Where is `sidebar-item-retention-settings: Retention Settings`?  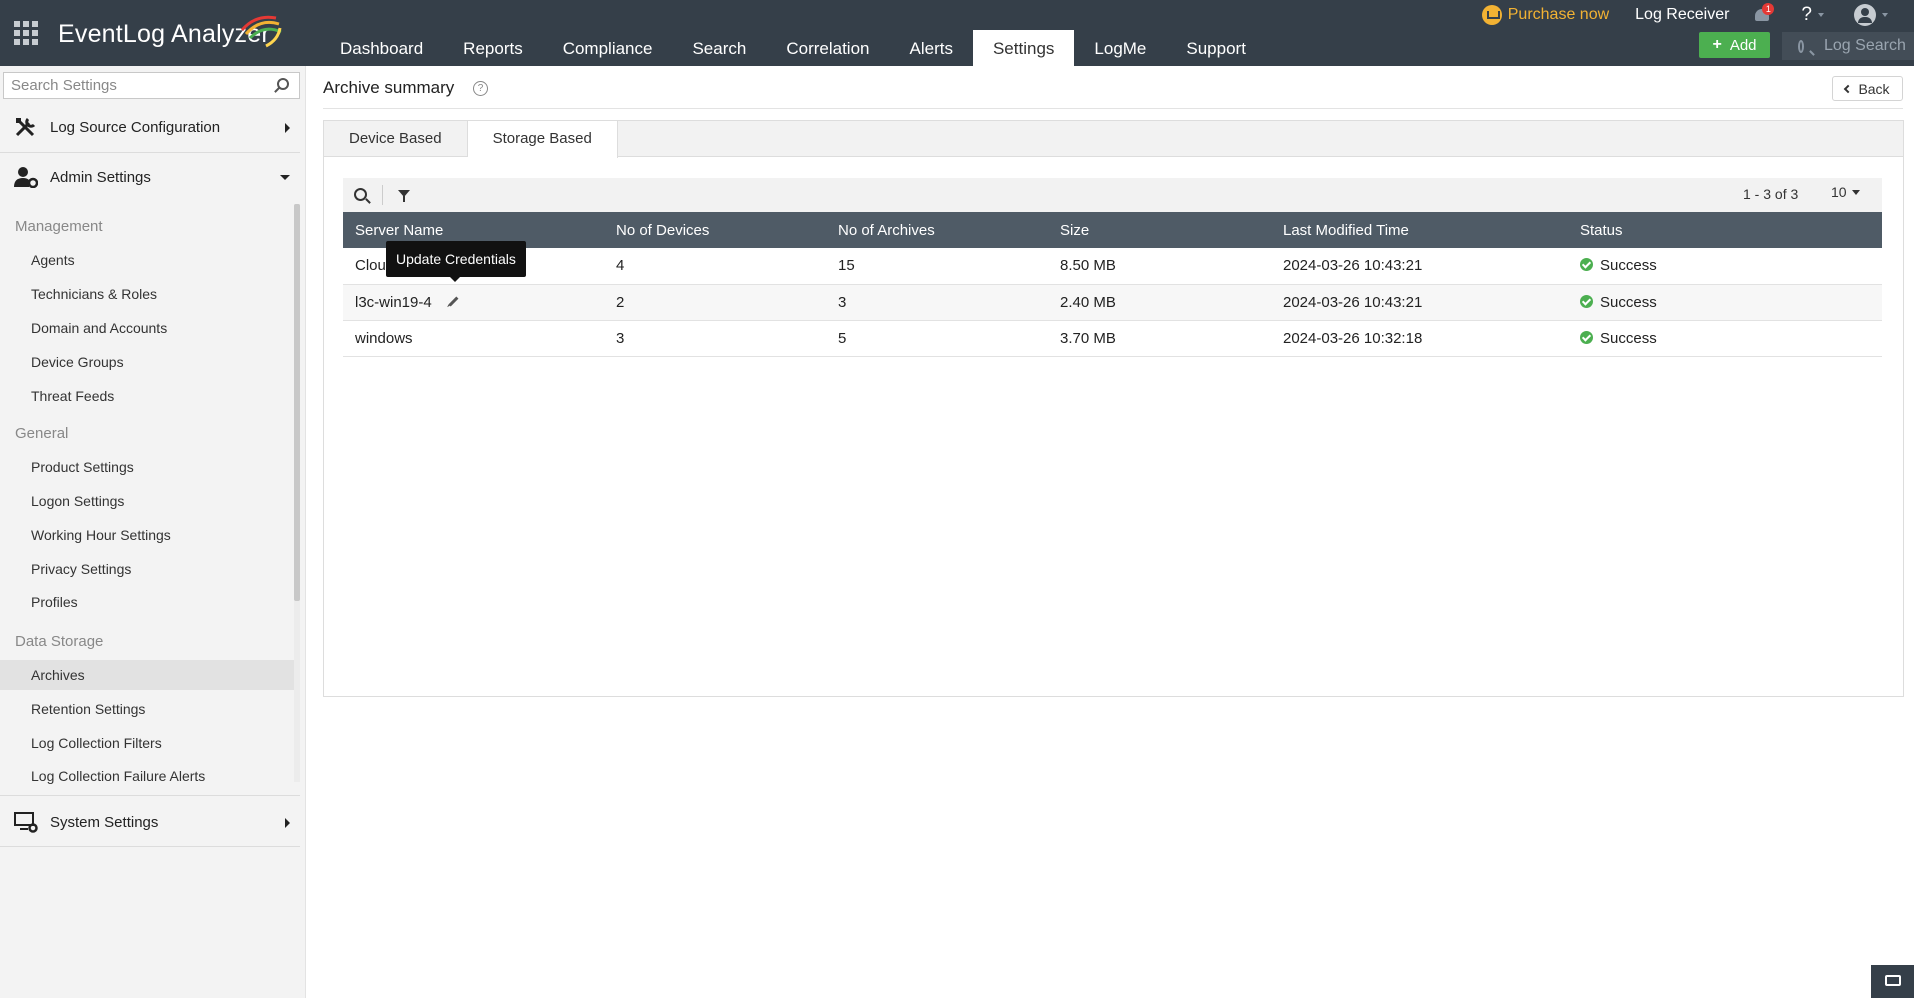 sidebar-item-retention-settings: Retention Settings is located at coordinates (147, 709).